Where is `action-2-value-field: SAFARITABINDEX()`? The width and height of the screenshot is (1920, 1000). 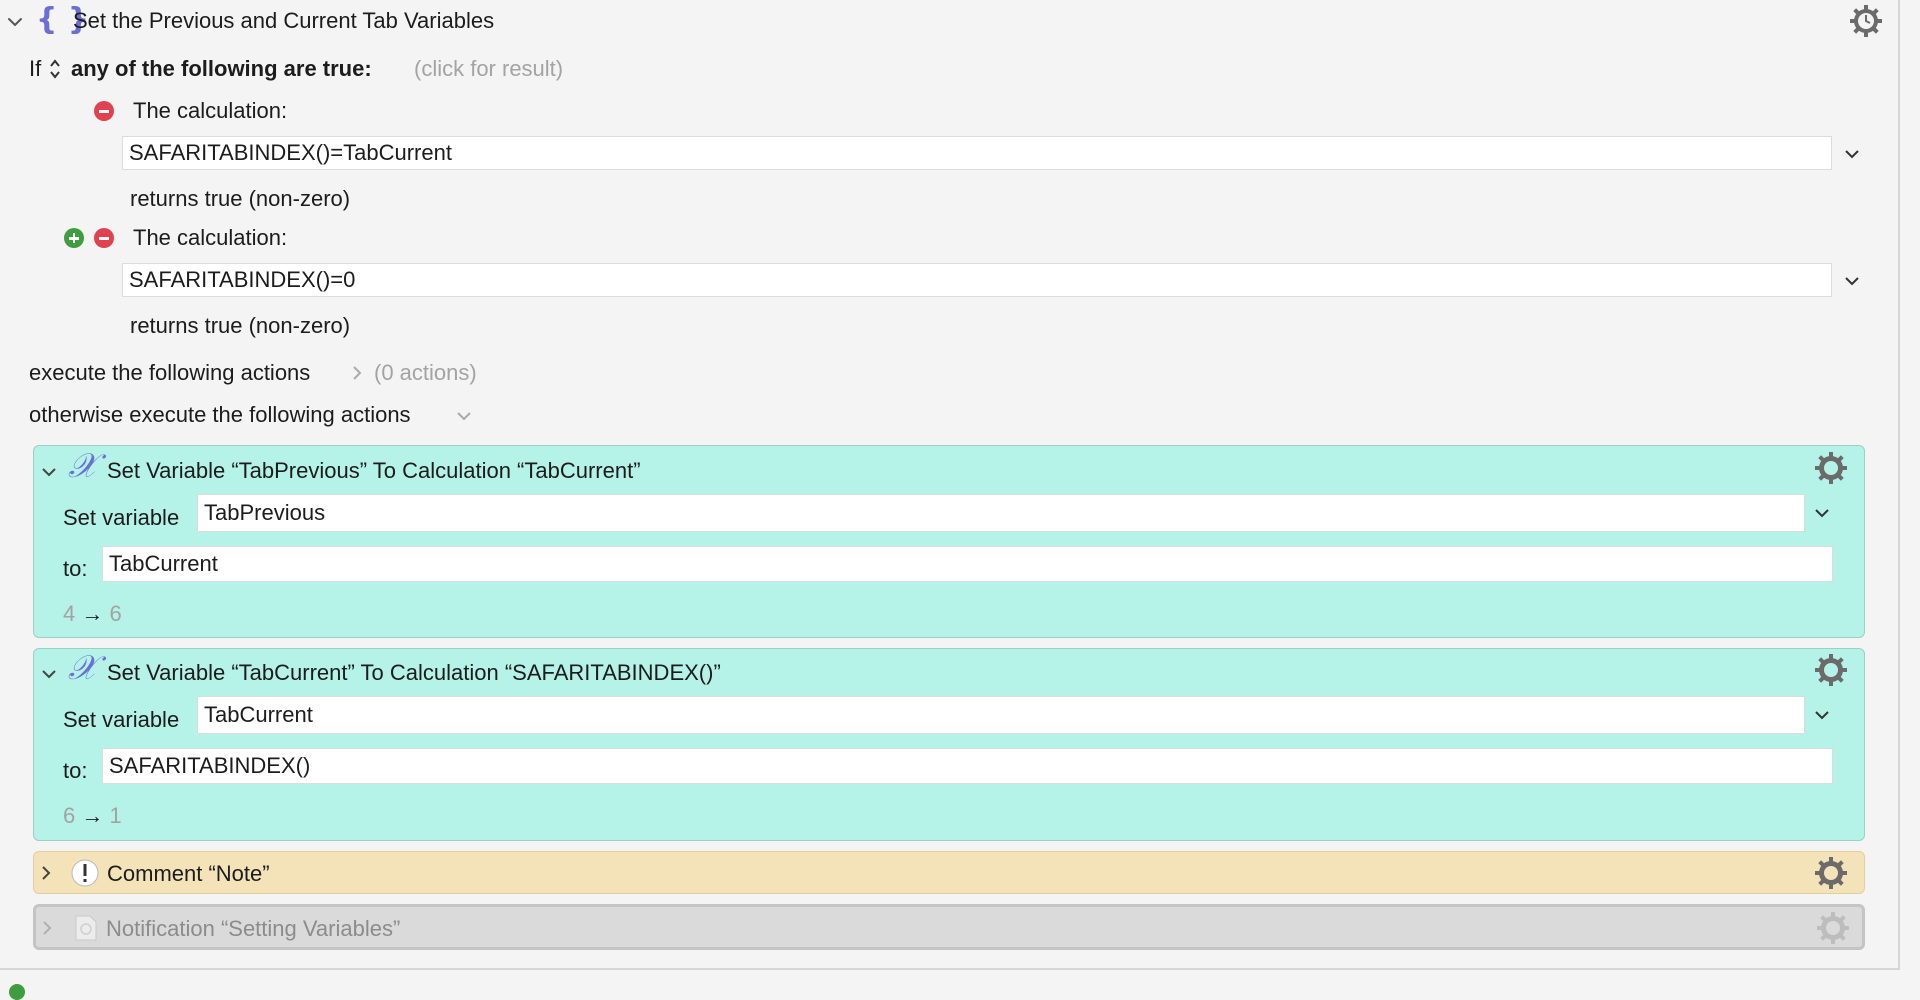
action-2-value-field: SAFARITABINDEX() is located at coordinates (967, 766).